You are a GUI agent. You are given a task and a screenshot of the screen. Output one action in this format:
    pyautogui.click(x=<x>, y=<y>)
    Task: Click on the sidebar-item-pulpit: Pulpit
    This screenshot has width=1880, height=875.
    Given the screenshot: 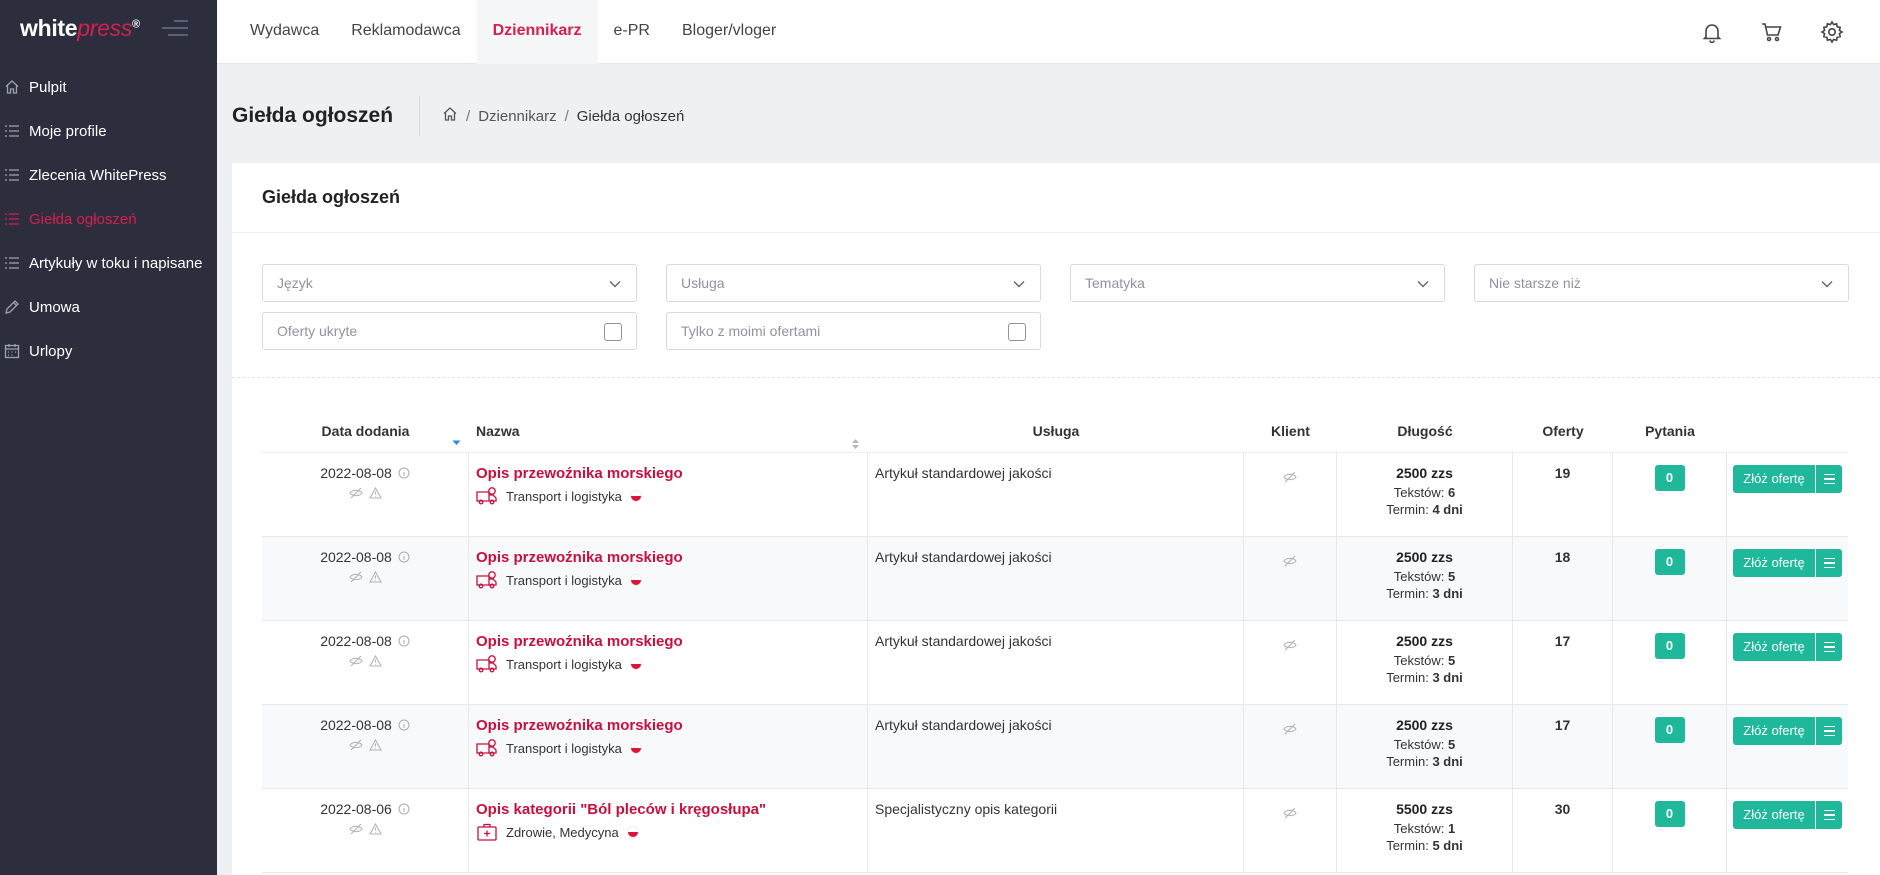 What is the action you would take?
    pyautogui.click(x=108, y=87)
    